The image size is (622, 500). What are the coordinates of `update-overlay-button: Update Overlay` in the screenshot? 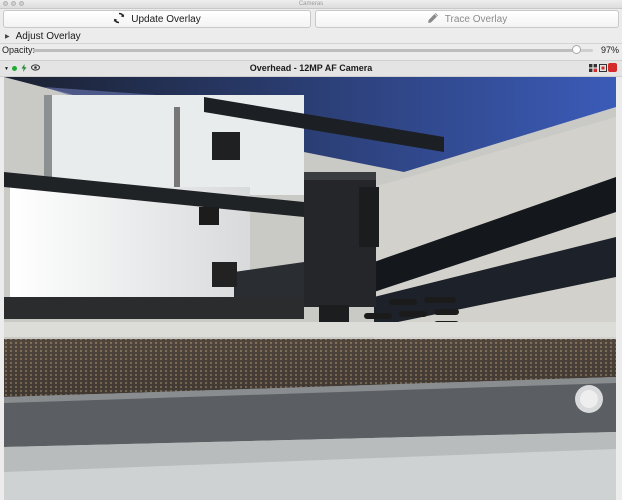 It's located at (157, 19).